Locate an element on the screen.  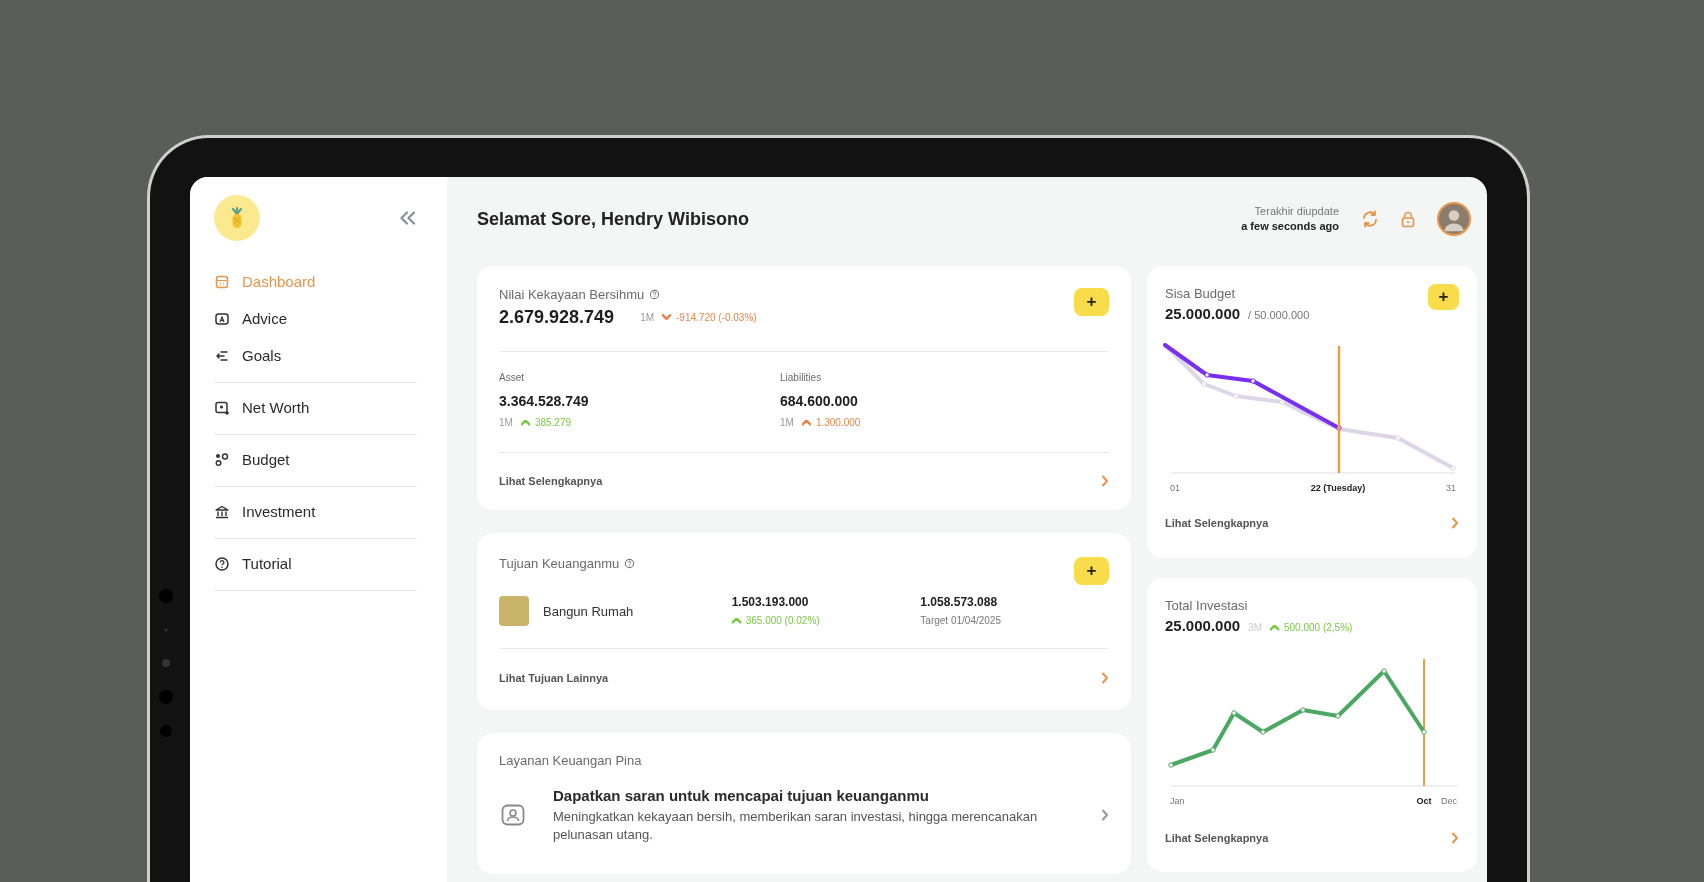
nav-item: Investment is located at coordinates (315, 511).